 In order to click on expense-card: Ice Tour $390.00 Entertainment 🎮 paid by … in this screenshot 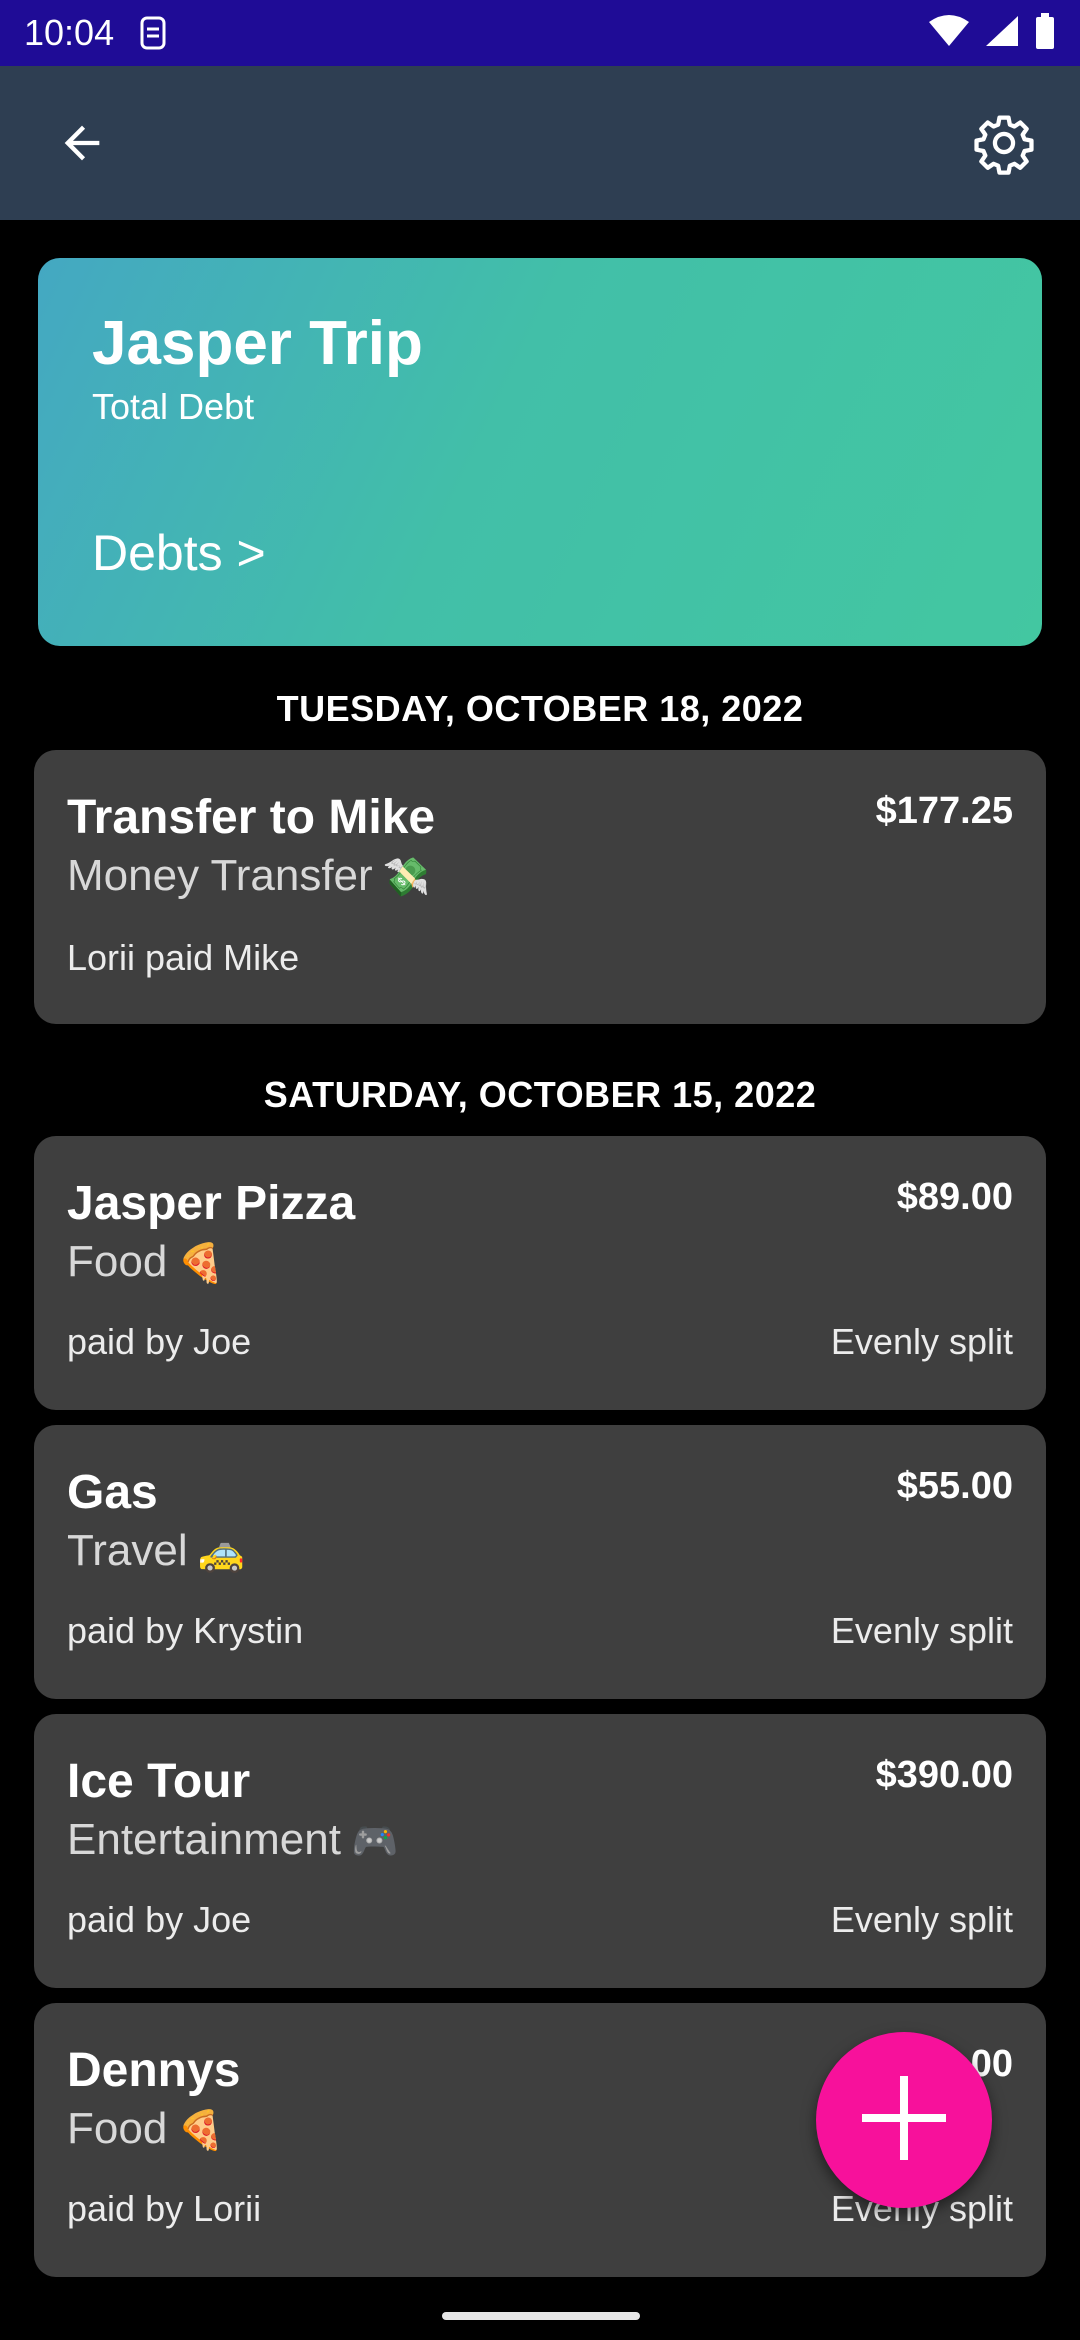, I will do `click(540, 1851)`.